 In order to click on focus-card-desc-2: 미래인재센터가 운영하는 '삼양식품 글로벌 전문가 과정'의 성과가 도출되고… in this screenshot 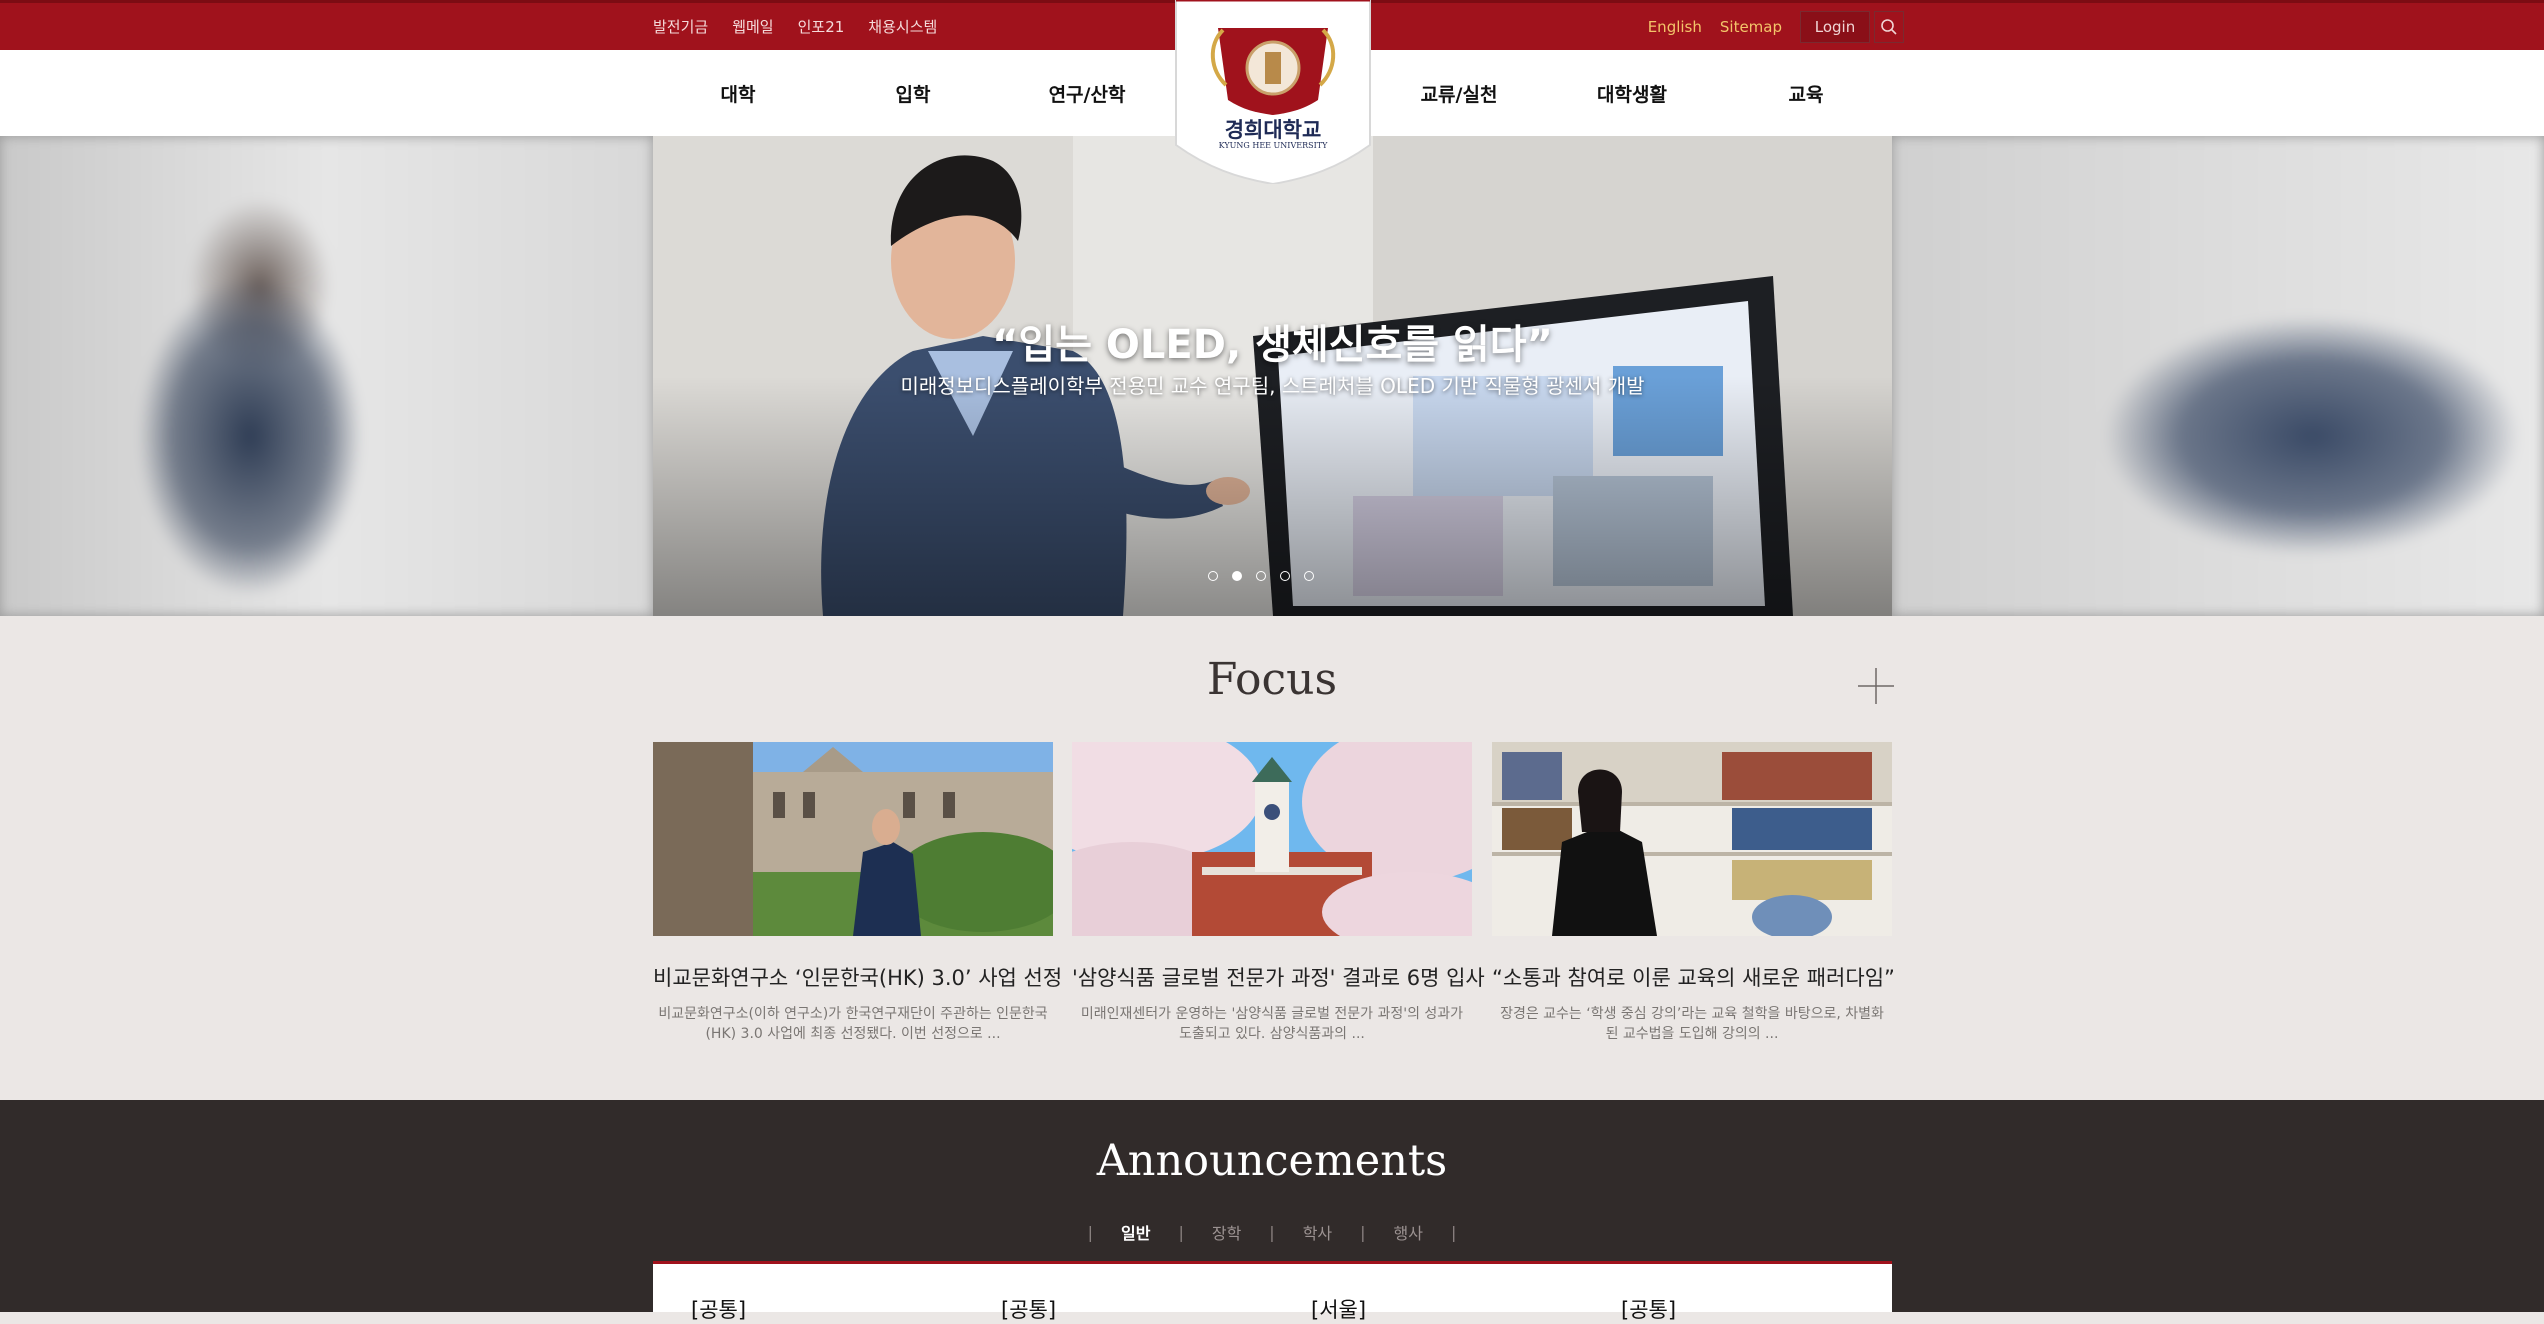, I will do `click(1272, 1024)`.